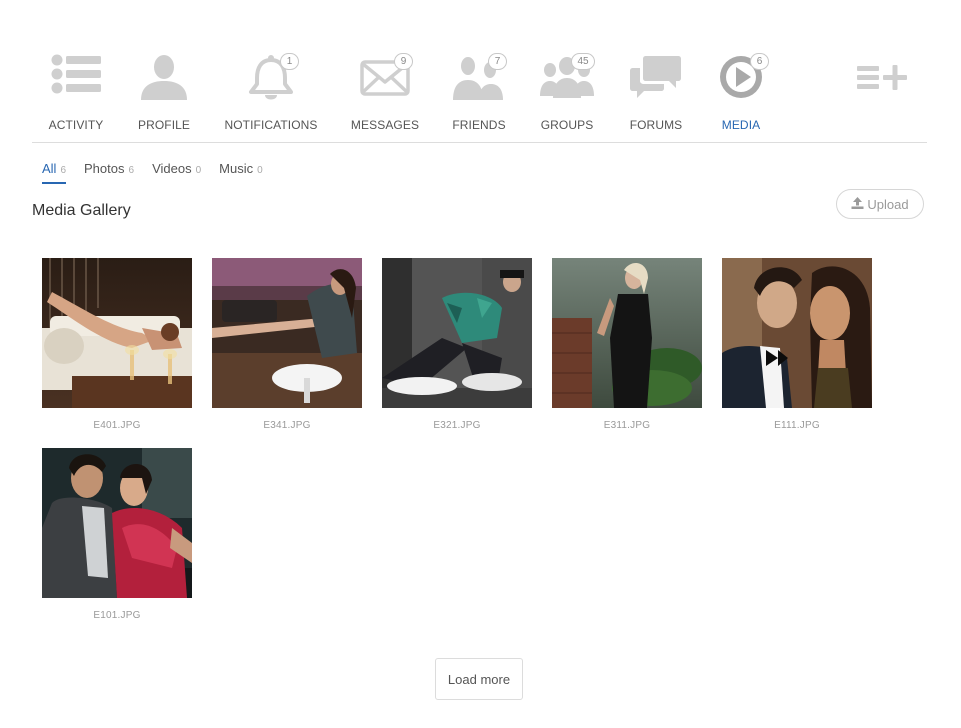 This screenshot has height=728, width=961. I want to click on media-filename: E401.JPG, so click(117, 425).